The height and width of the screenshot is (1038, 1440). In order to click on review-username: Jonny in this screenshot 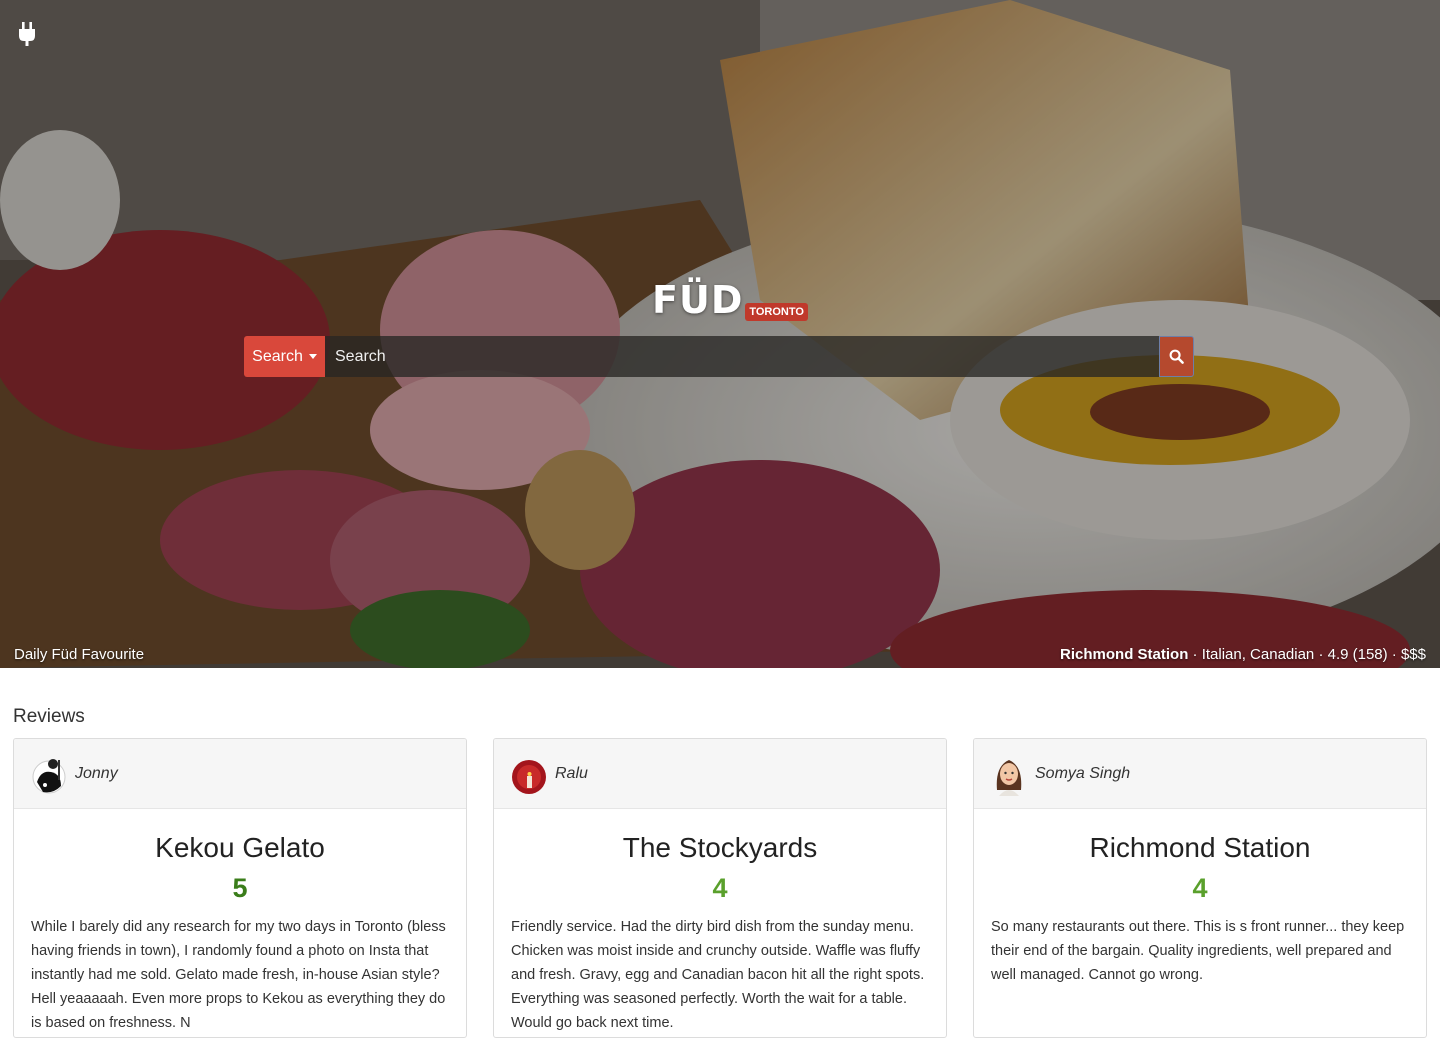, I will do `click(96, 774)`.